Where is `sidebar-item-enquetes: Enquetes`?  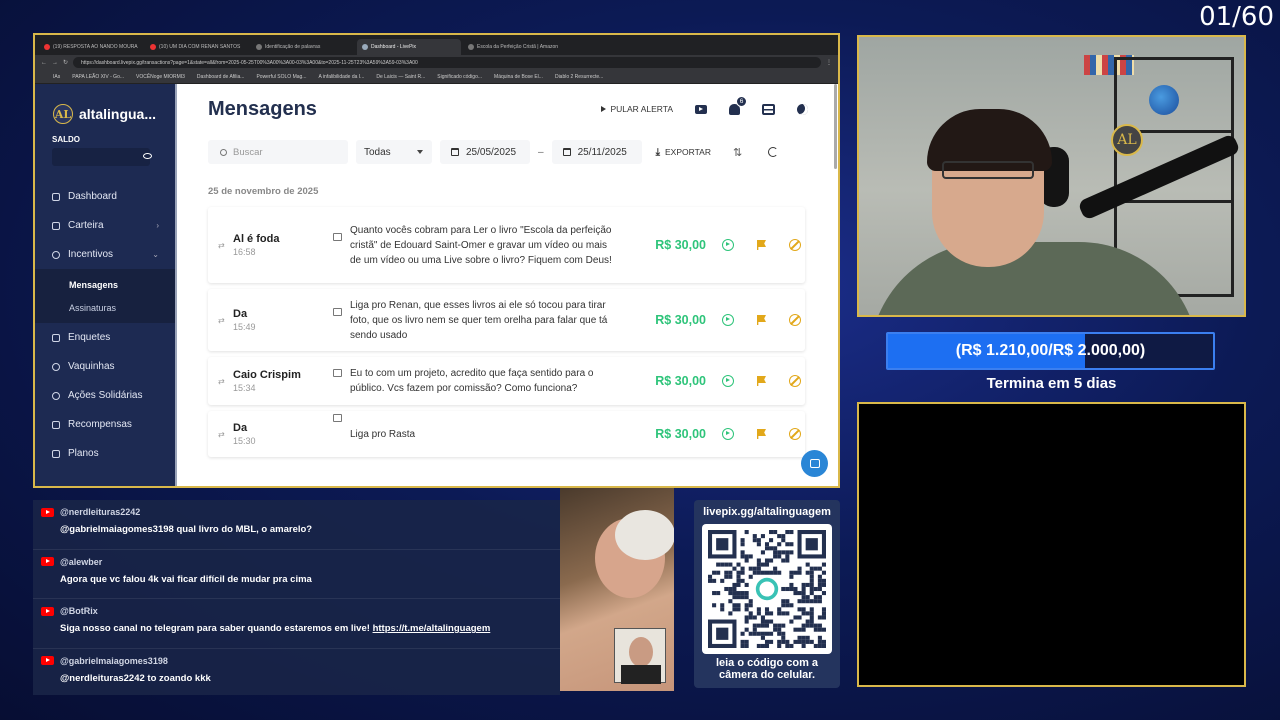
sidebar-item-enquetes: Enquetes is located at coordinates (106, 337).